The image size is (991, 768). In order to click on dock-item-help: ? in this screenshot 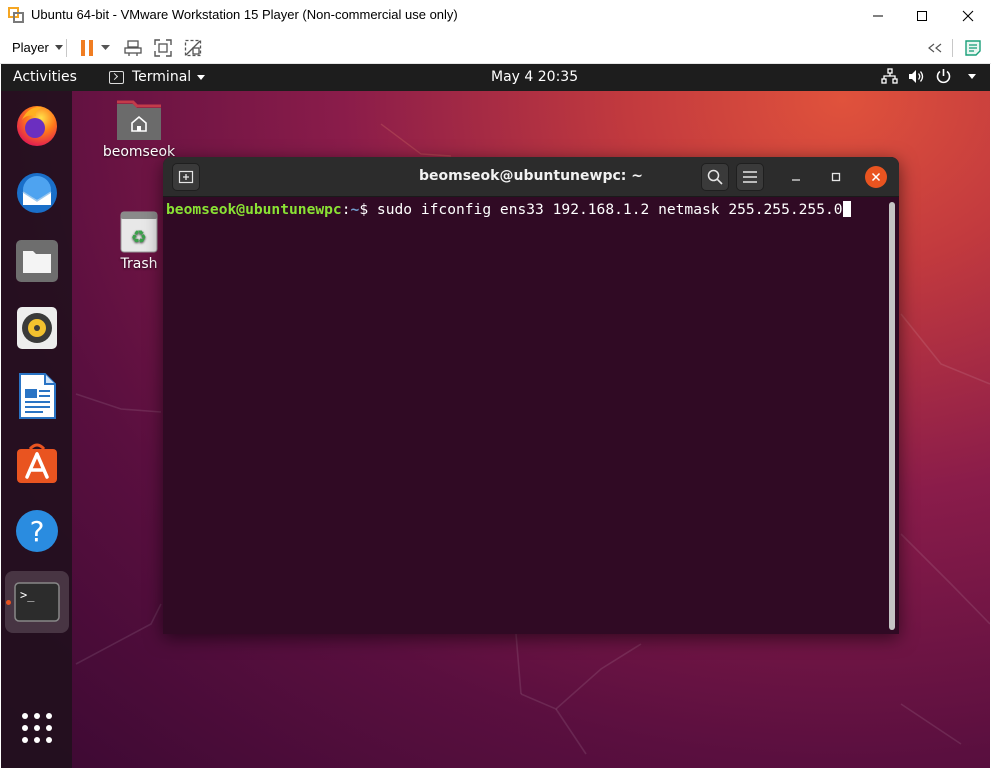, I will do `click(37, 531)`.